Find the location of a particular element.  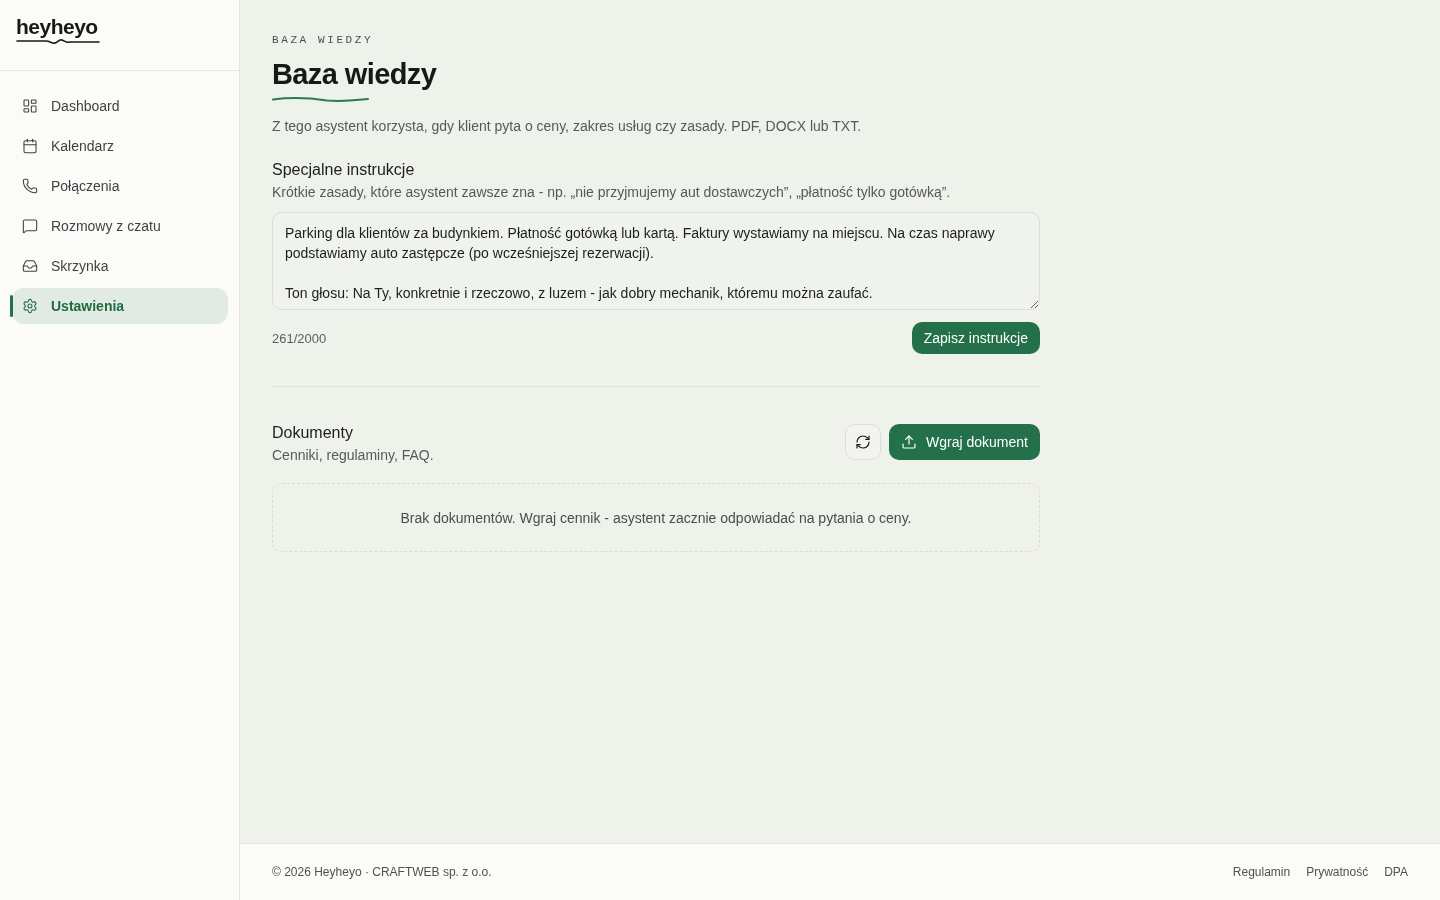

instructions-field: Parking dla klientów za budynkiem. Płatność gotówką lub kartą. Faktury wystawiamy na miejscu. Na czas naprawy podstawiamy auto zastępcze (po wcześniejszej rezerwacji). Ton głosu: Na Ty, konkretnie i rzeczowo, z luzem - jak dobry mechanik, któremu można zaufać. is located at coordinates (656, 261).